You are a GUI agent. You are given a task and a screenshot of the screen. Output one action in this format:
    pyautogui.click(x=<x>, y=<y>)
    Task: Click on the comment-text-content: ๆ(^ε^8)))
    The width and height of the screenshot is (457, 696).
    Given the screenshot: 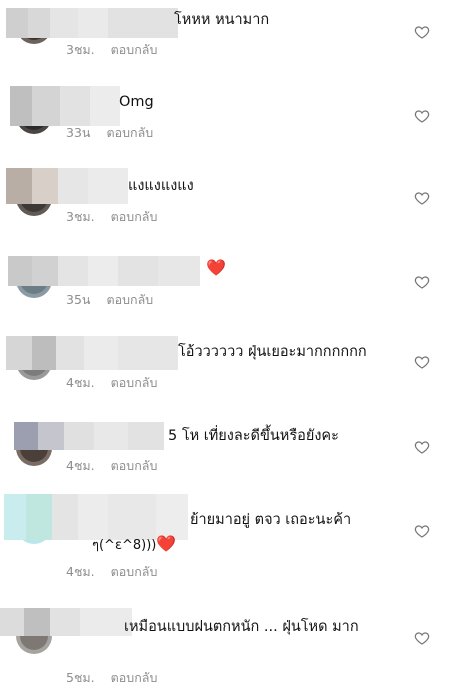 What is the action you would take?
    pyautogui.click(x=124, y=545)
    